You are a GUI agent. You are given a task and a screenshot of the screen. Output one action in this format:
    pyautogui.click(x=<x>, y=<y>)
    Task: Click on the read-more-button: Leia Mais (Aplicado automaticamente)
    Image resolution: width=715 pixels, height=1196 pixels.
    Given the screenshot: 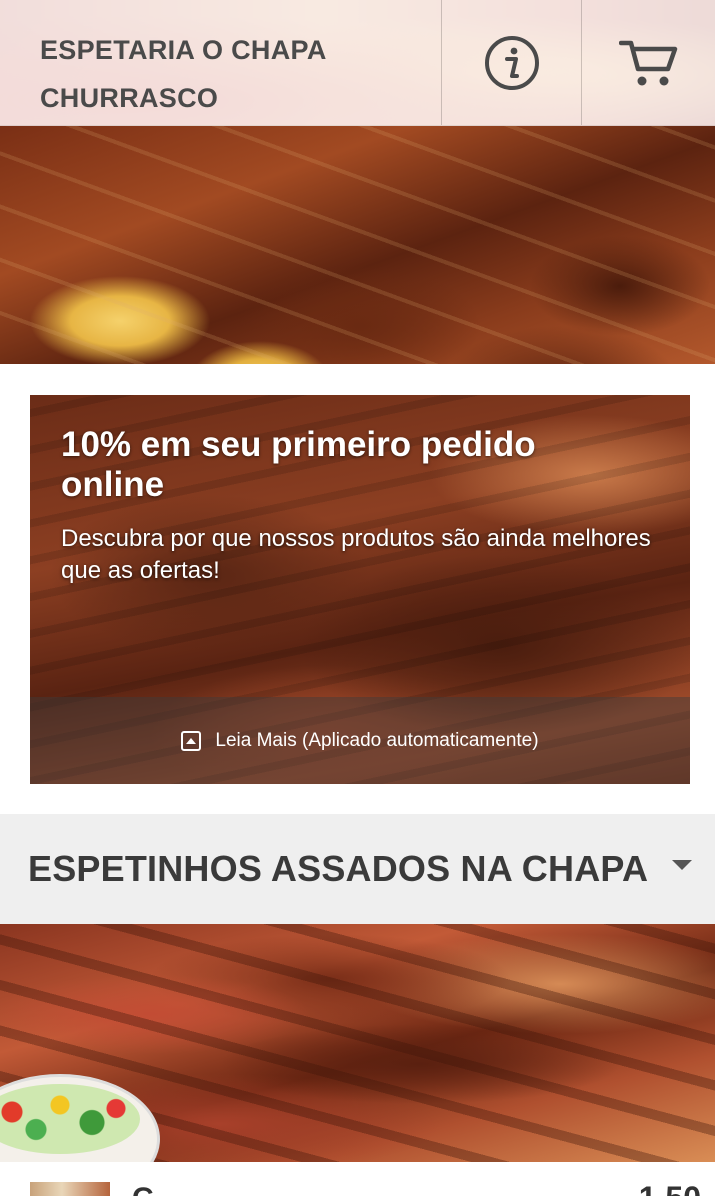 What is the action you would take?
    pyautogui.click(x=360, y=740)
    